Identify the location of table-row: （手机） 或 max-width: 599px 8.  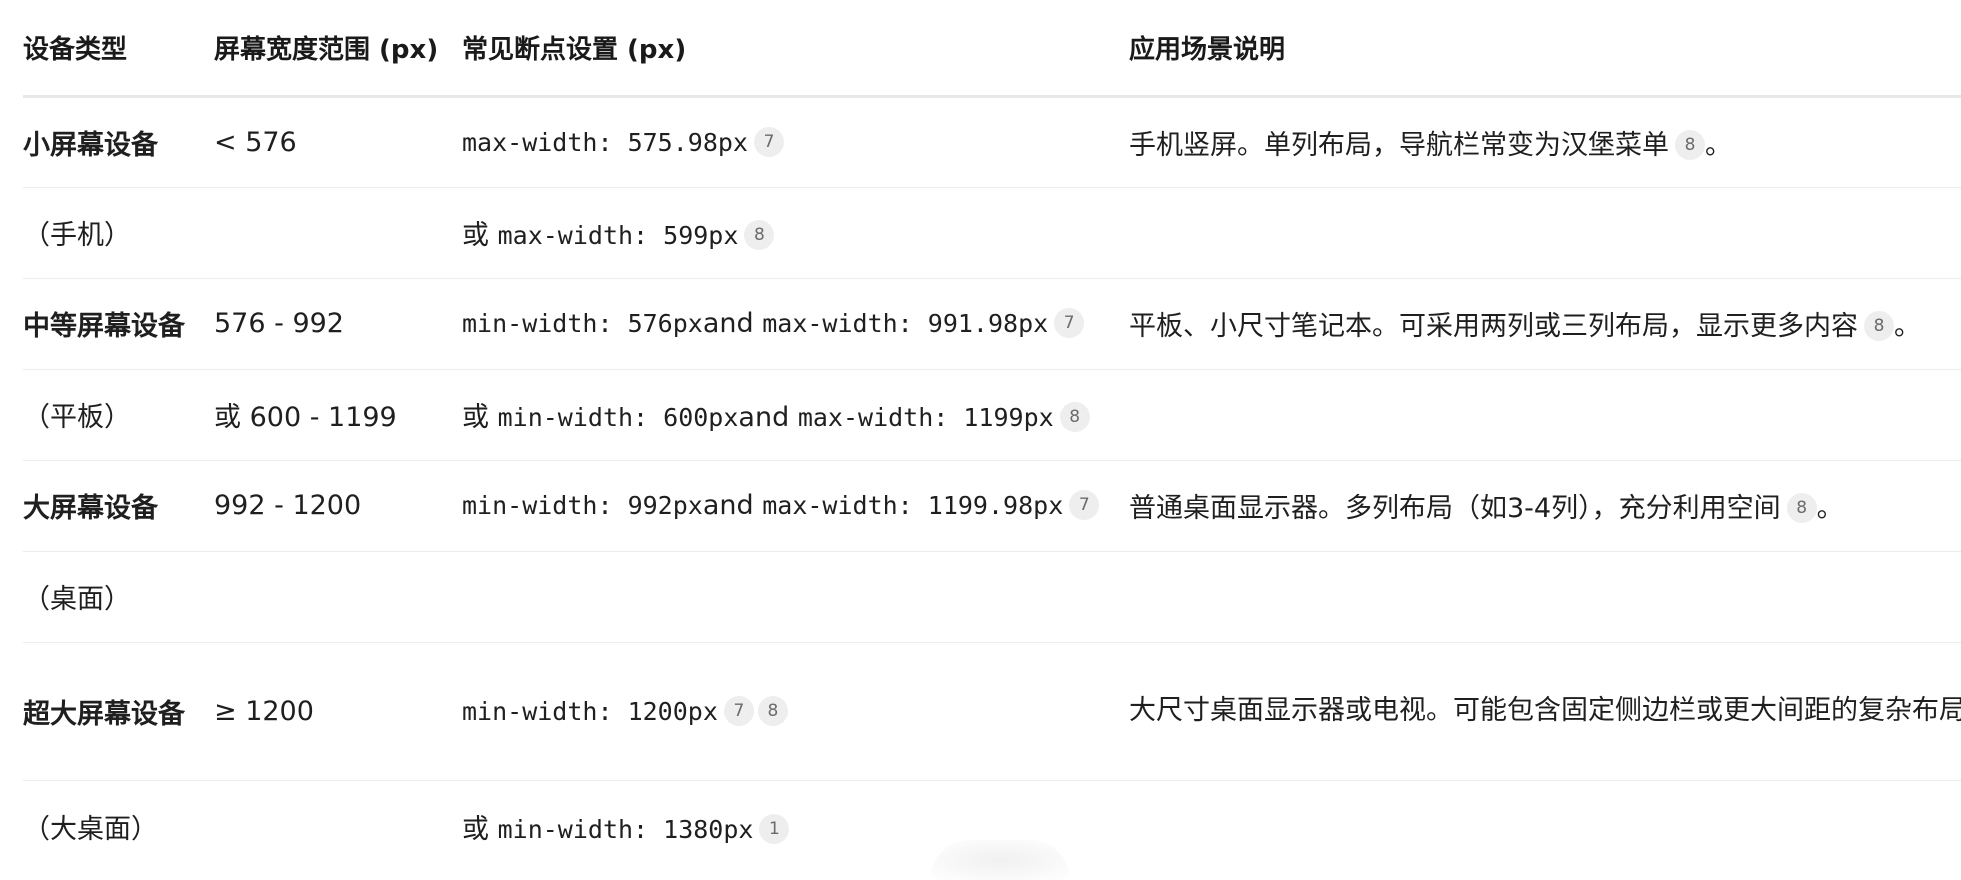
(992, 232).